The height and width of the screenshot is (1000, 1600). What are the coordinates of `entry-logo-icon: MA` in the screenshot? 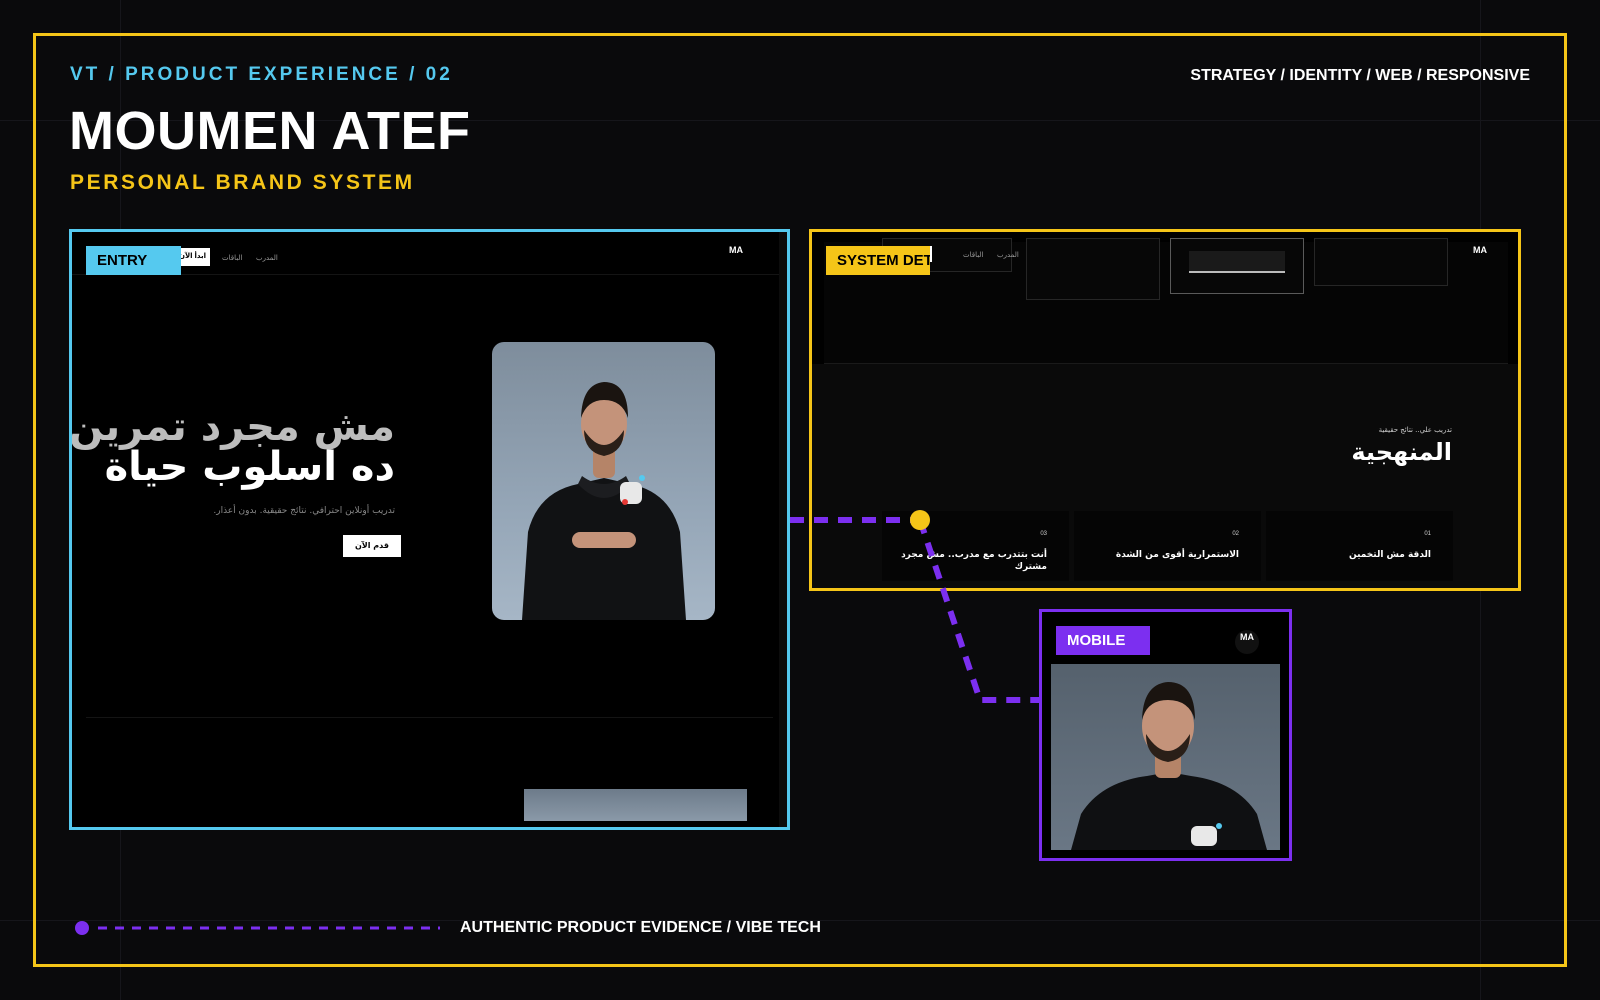 It's located at (736, 255).